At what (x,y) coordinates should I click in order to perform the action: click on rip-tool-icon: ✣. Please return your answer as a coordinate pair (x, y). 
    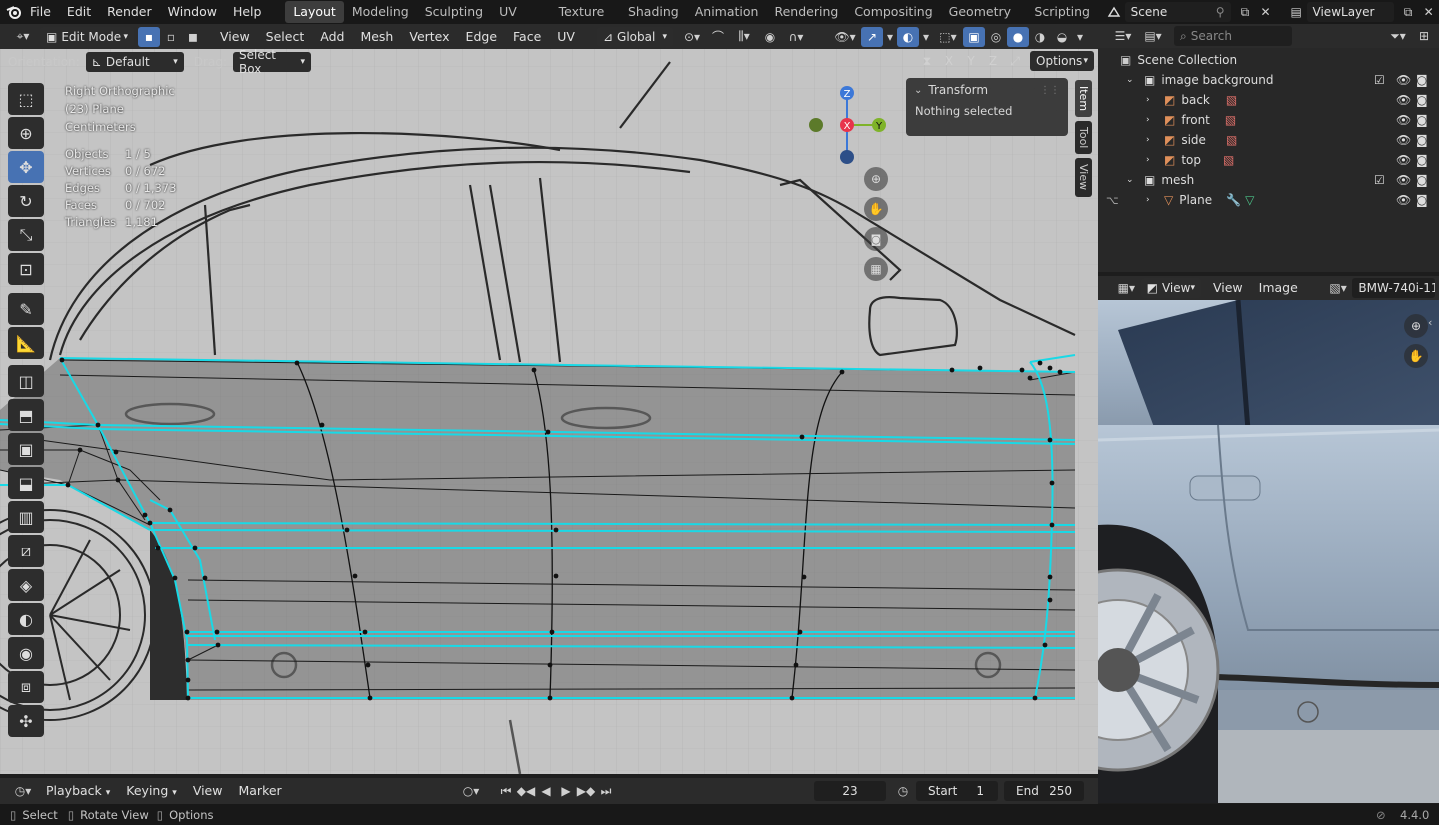
    Looking at the image, I should click on (26, 721).